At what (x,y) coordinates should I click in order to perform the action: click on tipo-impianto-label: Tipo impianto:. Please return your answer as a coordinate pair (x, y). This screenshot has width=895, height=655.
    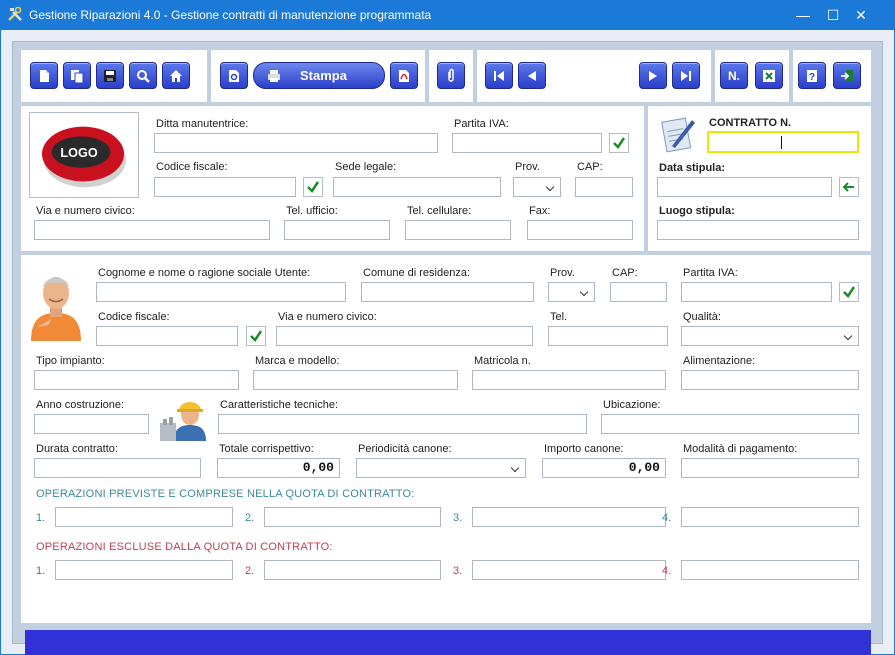
    Looking at the image, I should click on (70, 361).